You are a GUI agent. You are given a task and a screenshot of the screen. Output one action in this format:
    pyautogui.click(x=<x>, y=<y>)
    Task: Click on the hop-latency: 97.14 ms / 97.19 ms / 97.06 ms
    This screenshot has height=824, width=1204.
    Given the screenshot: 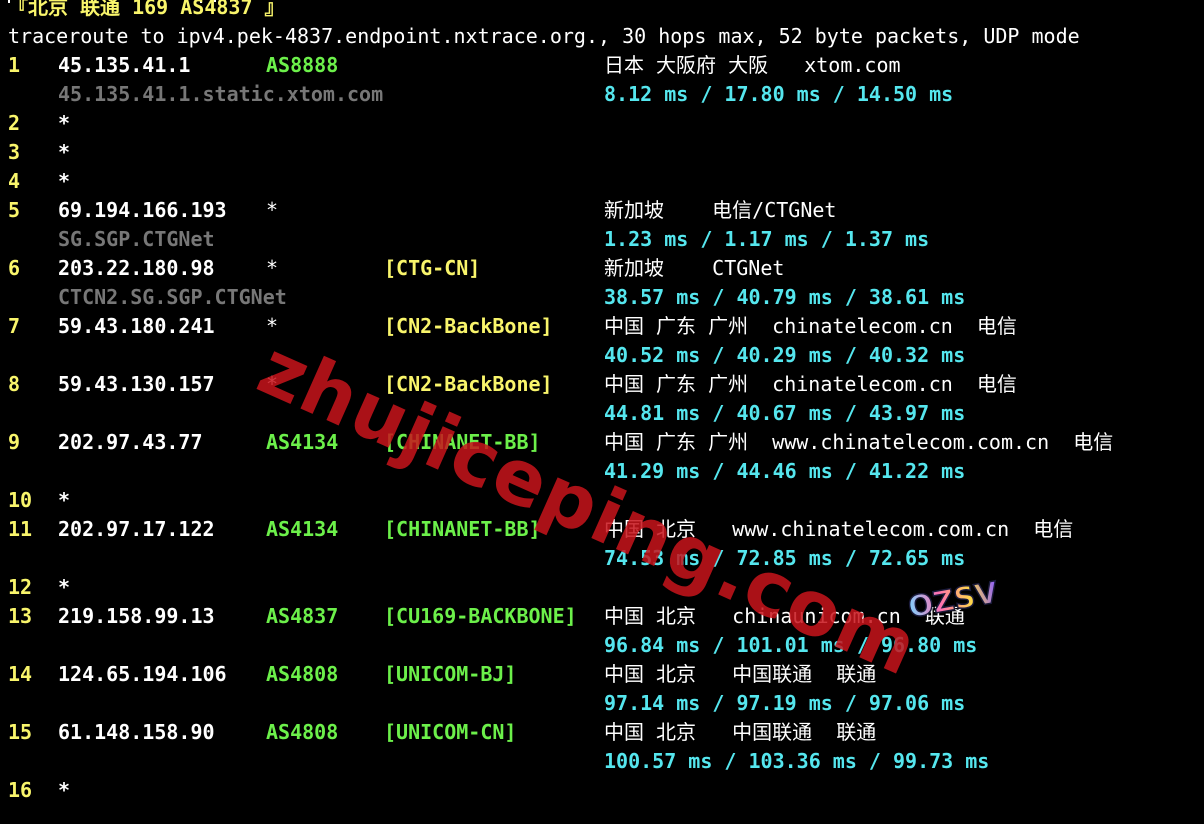 What is the action you would take?
    pyautogui.click(x=785, y=703)
    